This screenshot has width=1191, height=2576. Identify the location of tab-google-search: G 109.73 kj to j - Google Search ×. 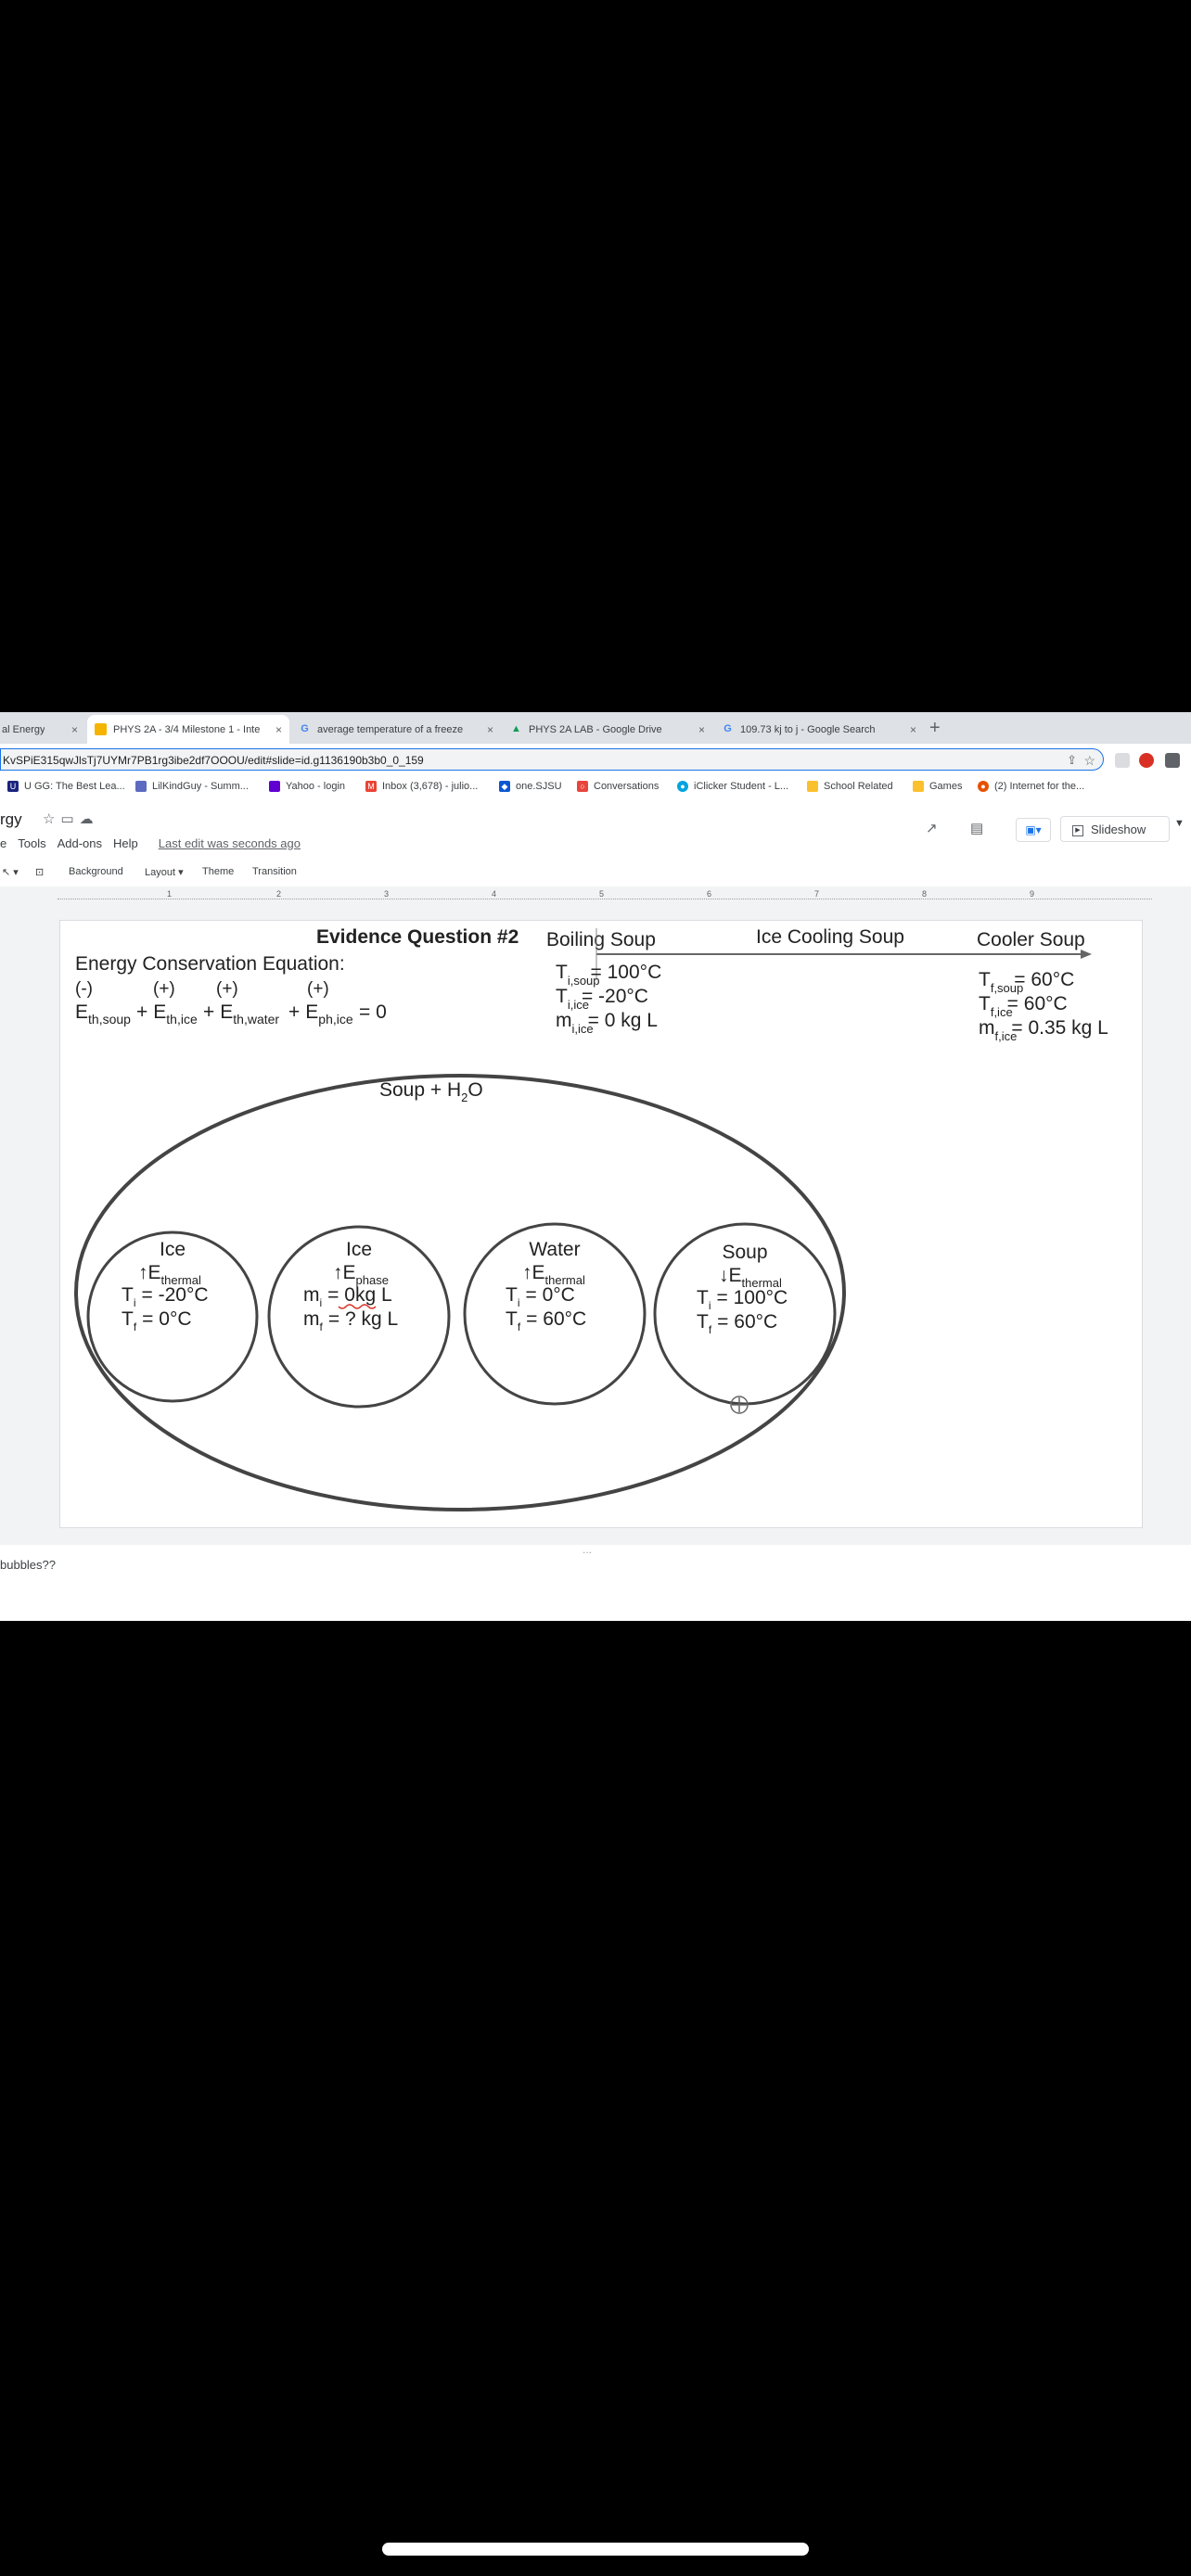
(819, 729).